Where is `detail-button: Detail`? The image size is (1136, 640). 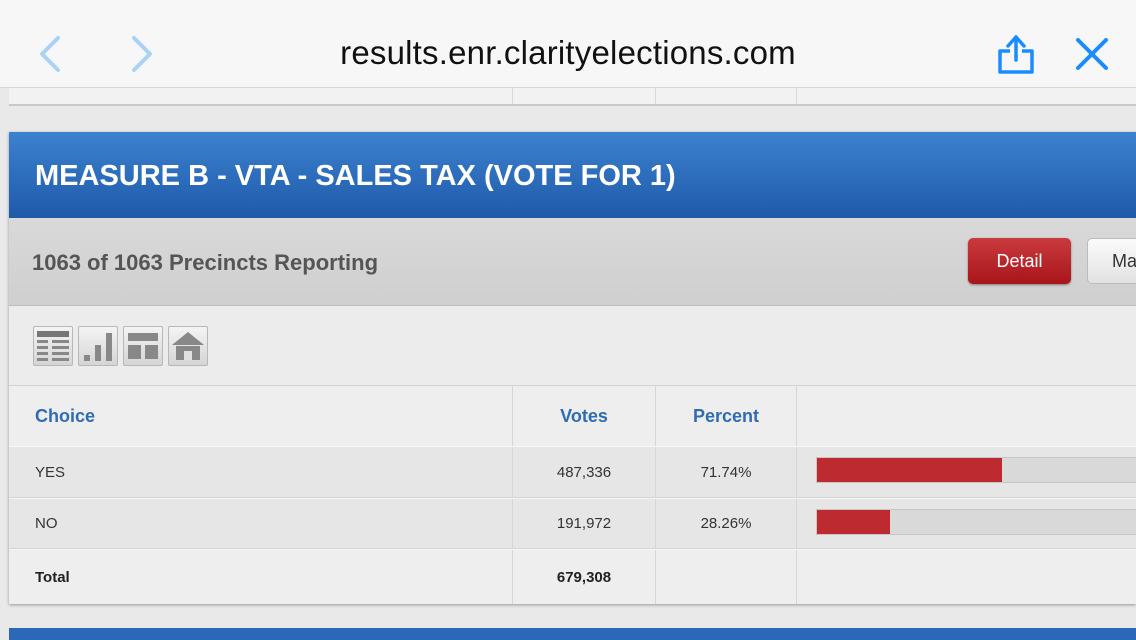
detail-button: Detail is located at coordinates (1019, 261).